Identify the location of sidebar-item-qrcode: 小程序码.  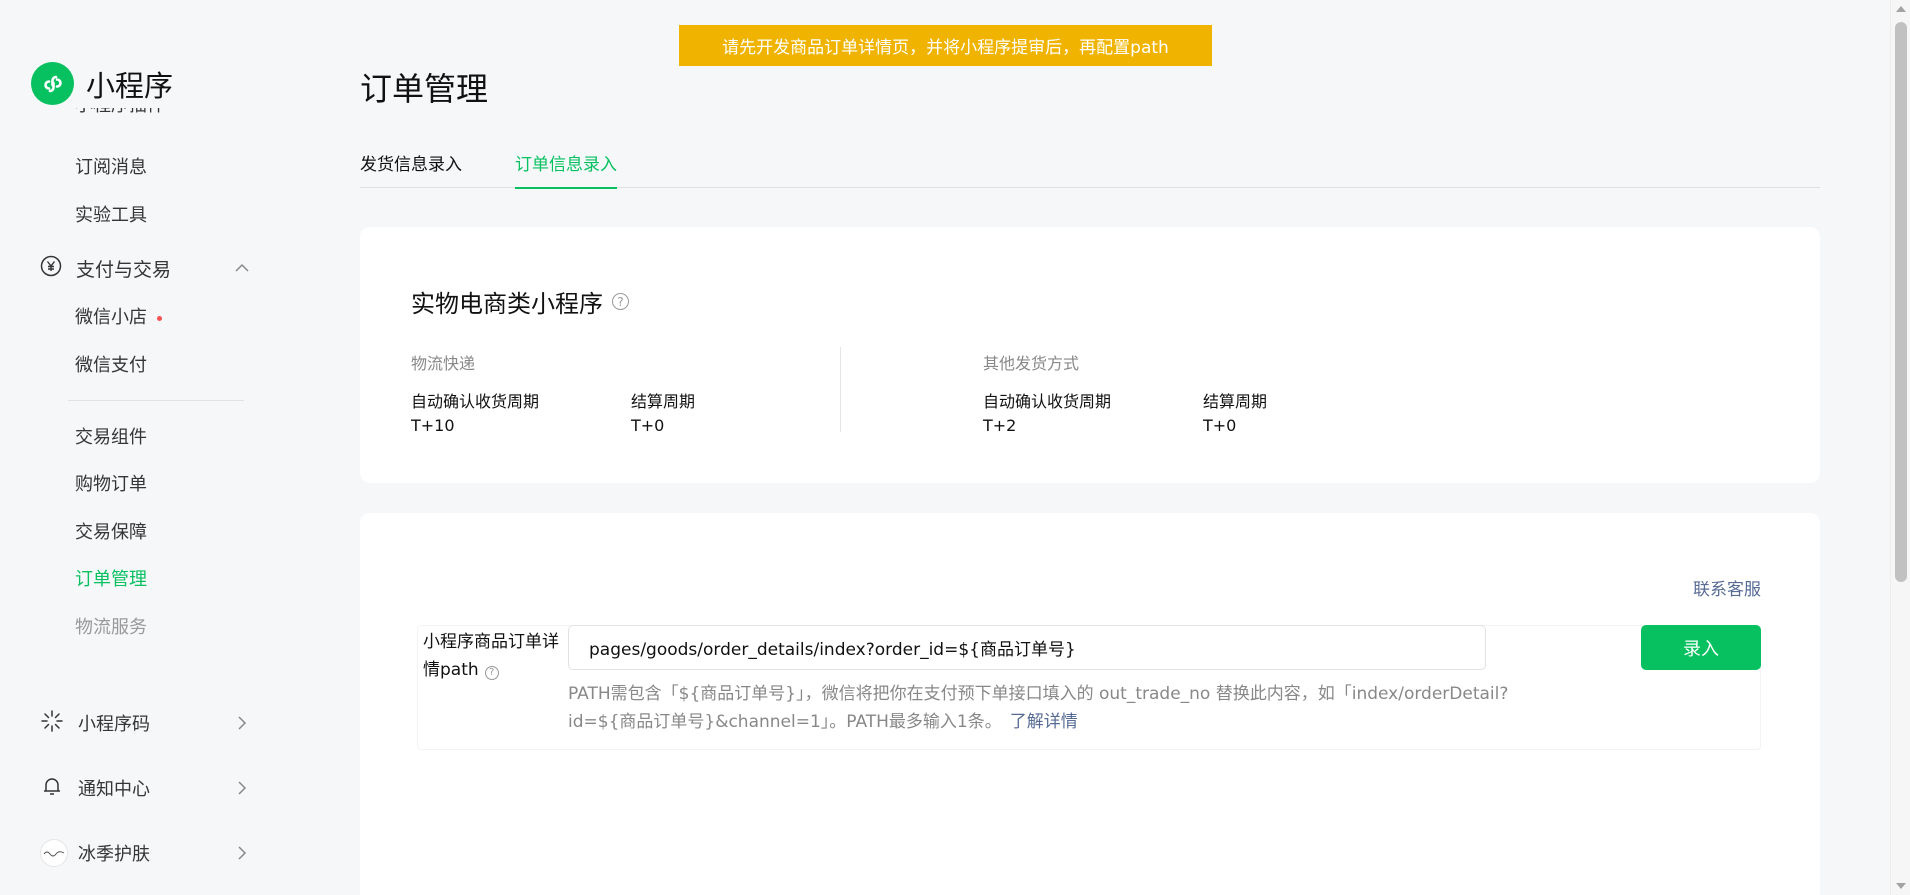
(145, 723).